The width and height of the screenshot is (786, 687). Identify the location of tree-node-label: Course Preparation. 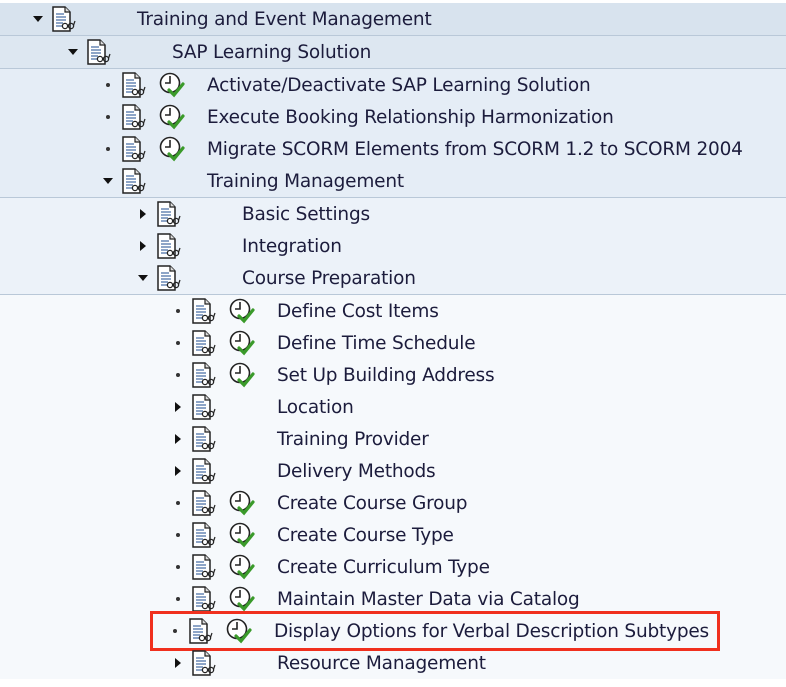
(329, 278).